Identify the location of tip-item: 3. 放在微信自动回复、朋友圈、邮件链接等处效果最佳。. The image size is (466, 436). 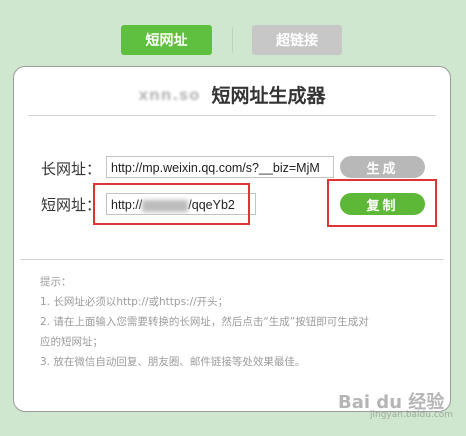
(173, 362).